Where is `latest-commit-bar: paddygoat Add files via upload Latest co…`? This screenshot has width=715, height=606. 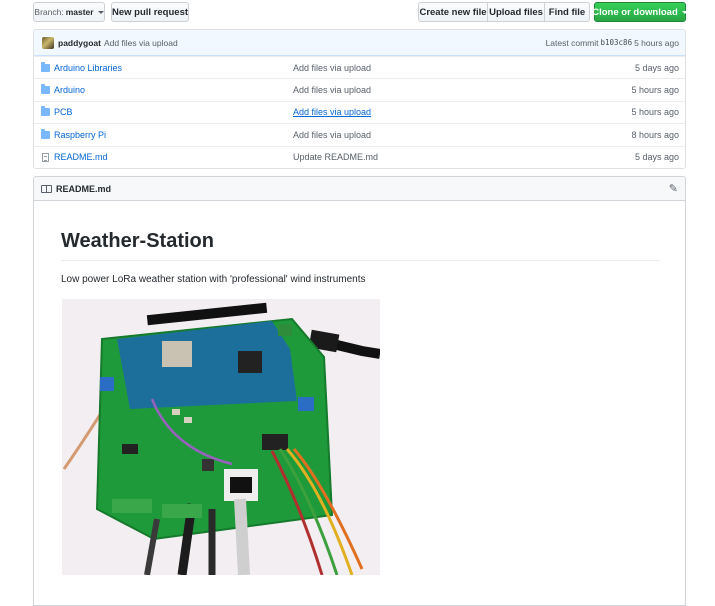
latest-commit-bar: paddygoat Add files via upload Latest co… is located at coordinates (359, 43).